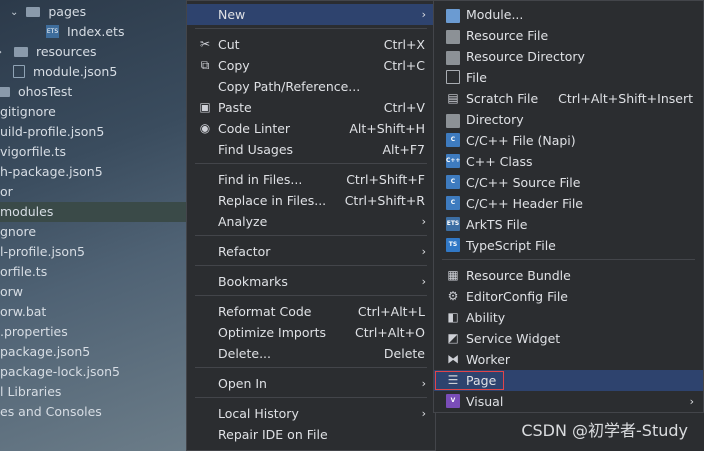 The image size is (704, 451). Describe the element at coordinates (93, 152) in the screenshot. I see `tree-row: vigorfile.ts` at that location.